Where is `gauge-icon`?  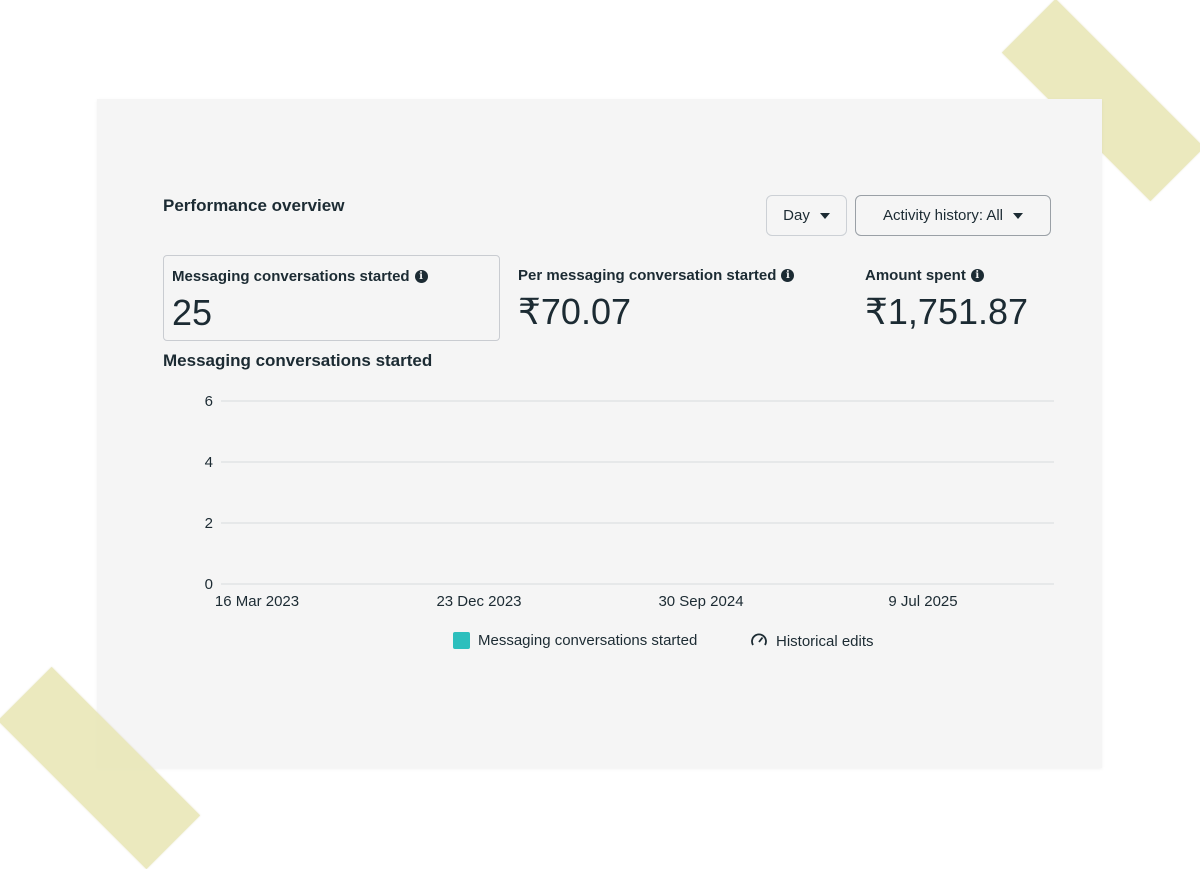
gauge-icon is located at coordinates (759, 639).